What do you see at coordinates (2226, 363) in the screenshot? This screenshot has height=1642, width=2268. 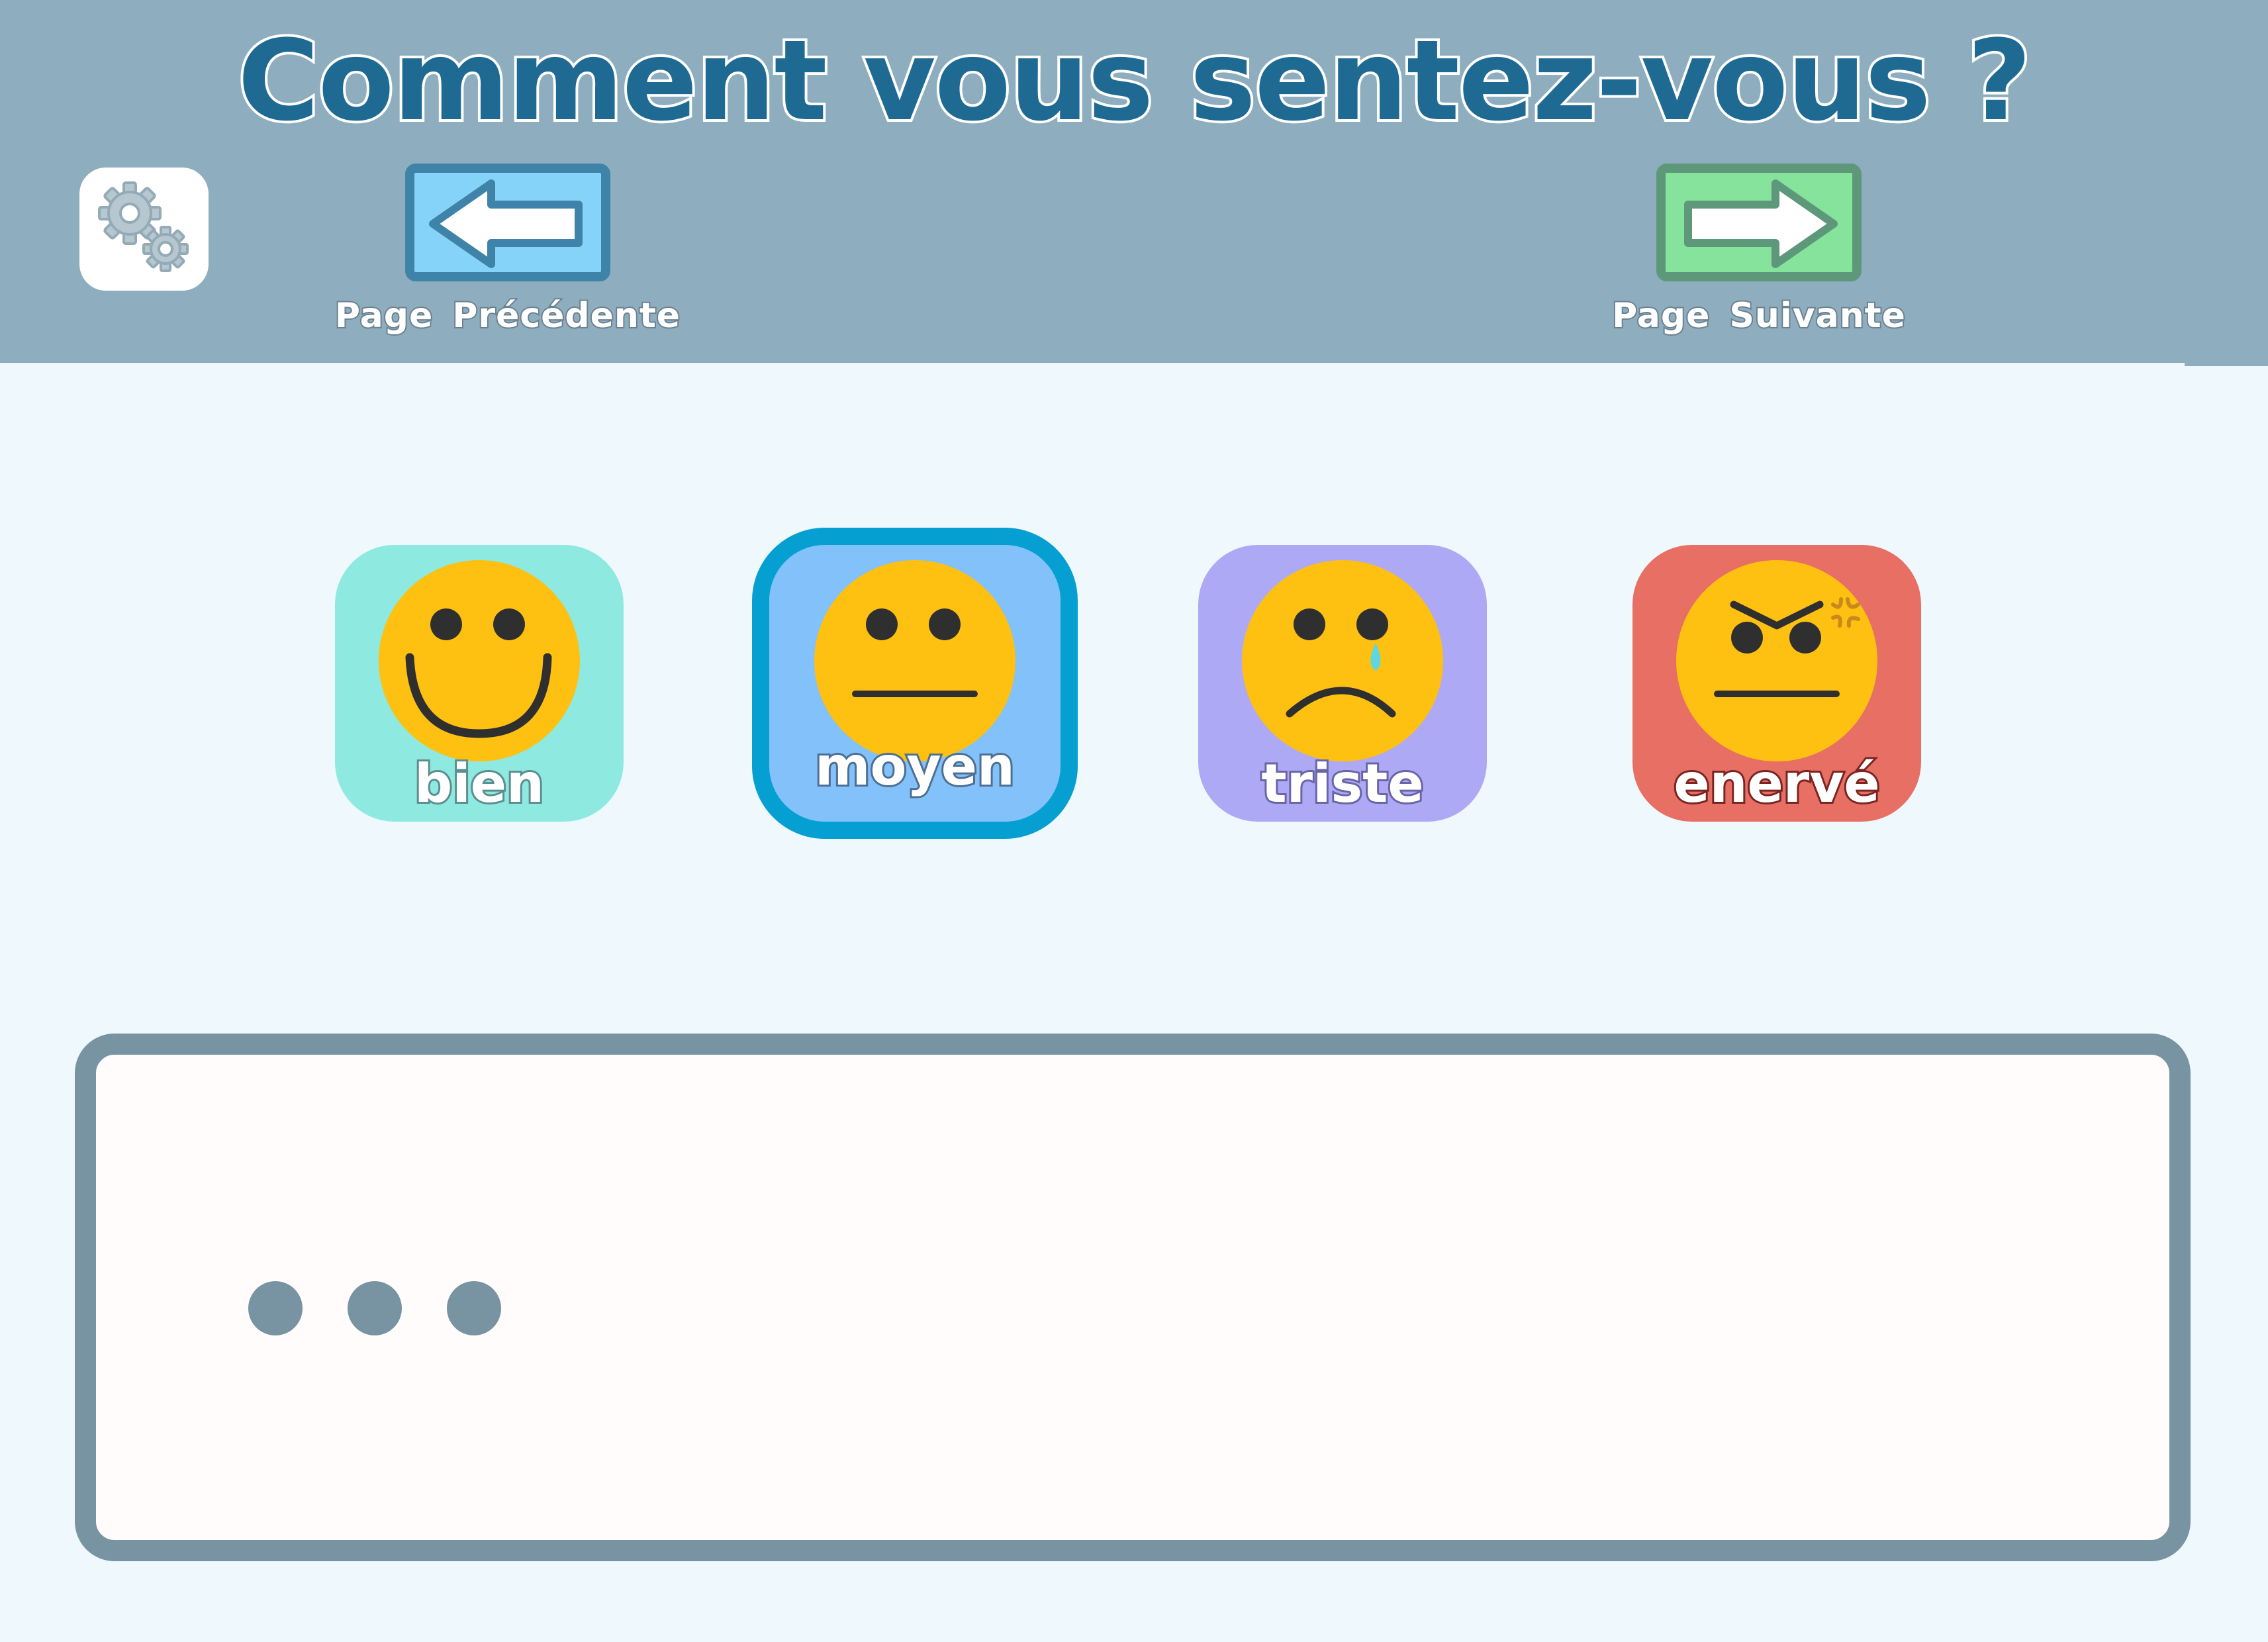 I see `top-bar-edge` at bounding box center [2226, 363].